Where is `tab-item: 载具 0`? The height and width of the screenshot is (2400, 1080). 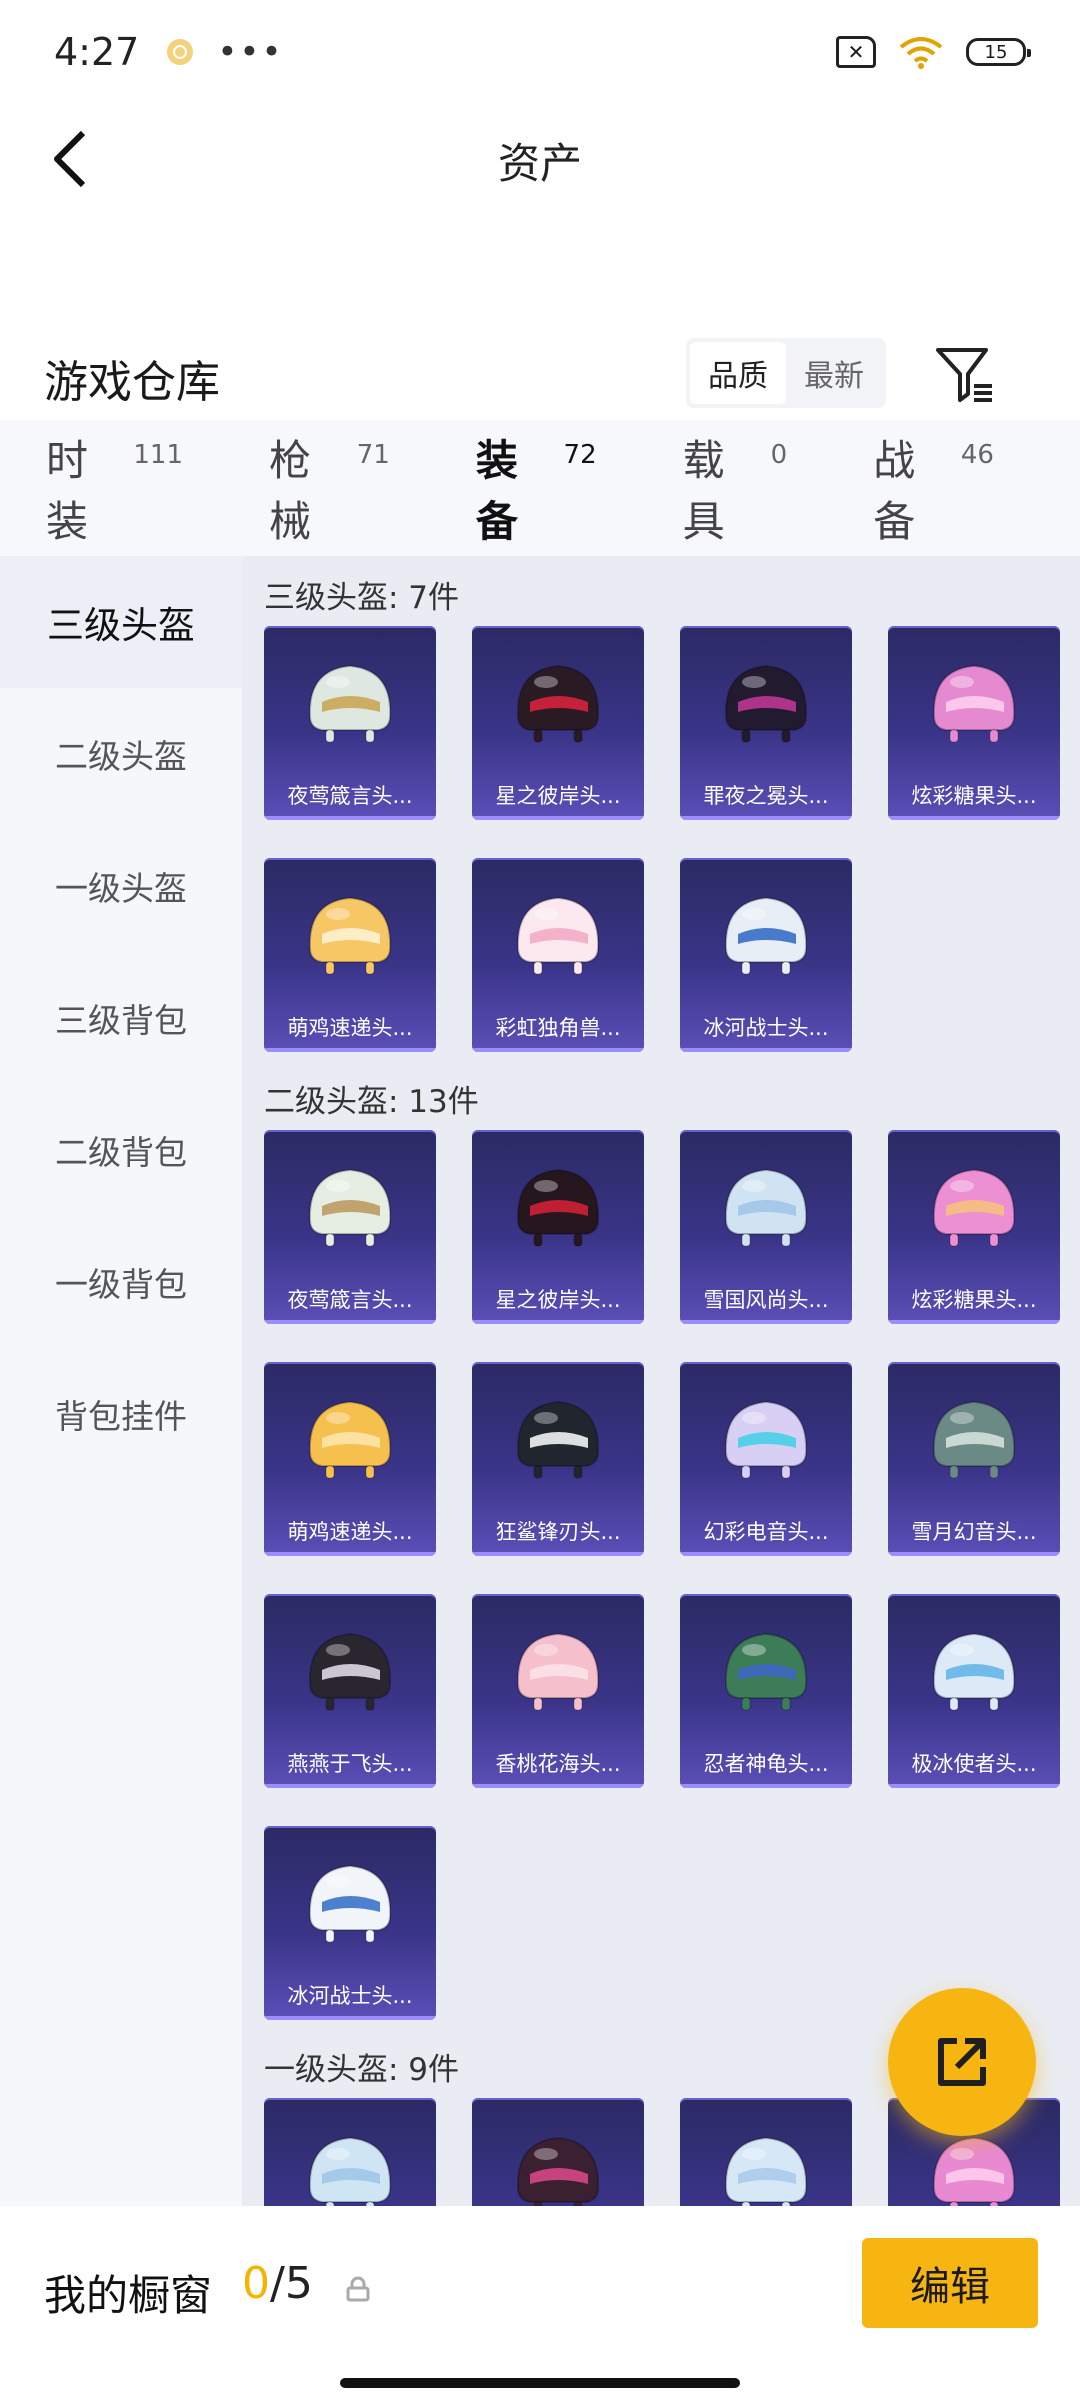
tab-item: 载具 0 is located at coordinates (735, 488).